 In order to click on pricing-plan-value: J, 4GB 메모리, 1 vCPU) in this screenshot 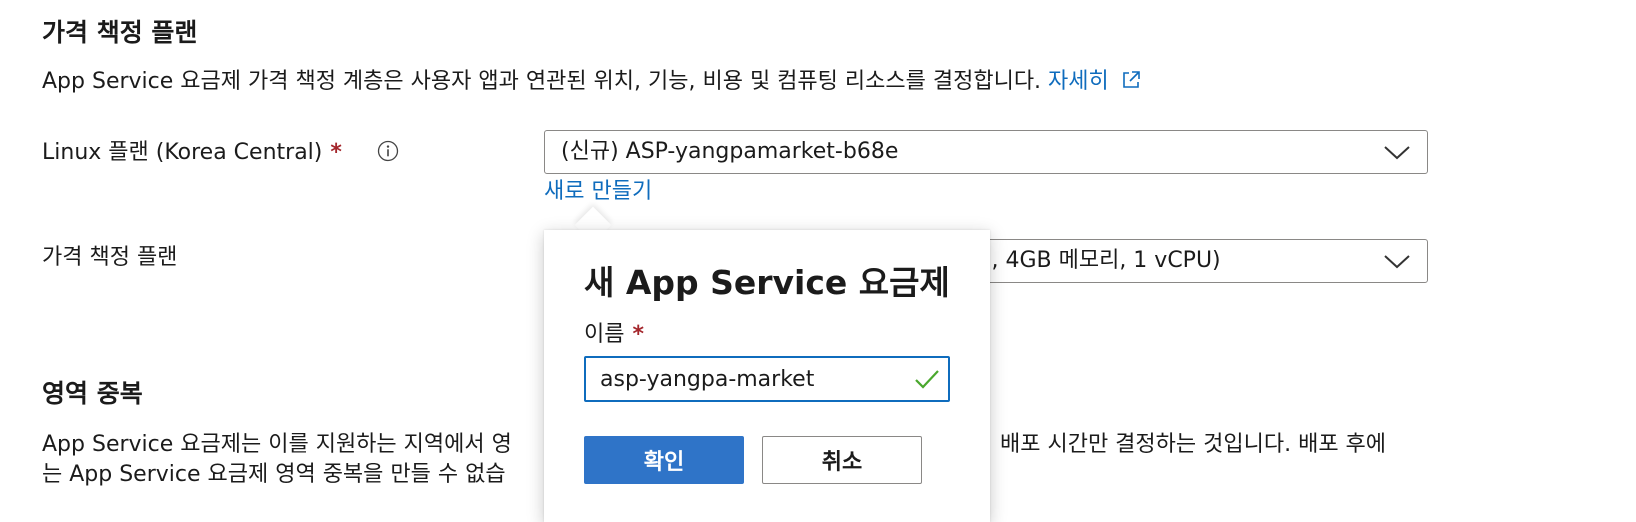, I will do `click(1103, 260)`.